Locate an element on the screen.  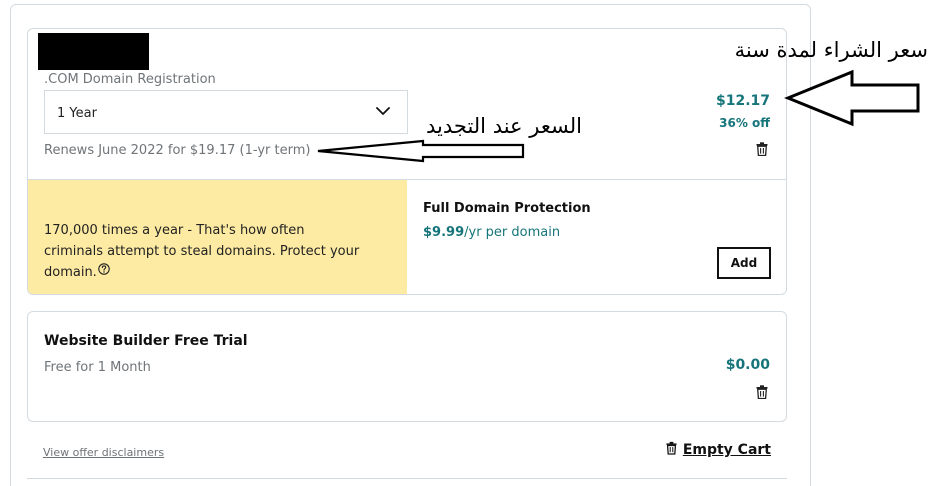
redacted-domain-name is located at coordinates (93, 51).